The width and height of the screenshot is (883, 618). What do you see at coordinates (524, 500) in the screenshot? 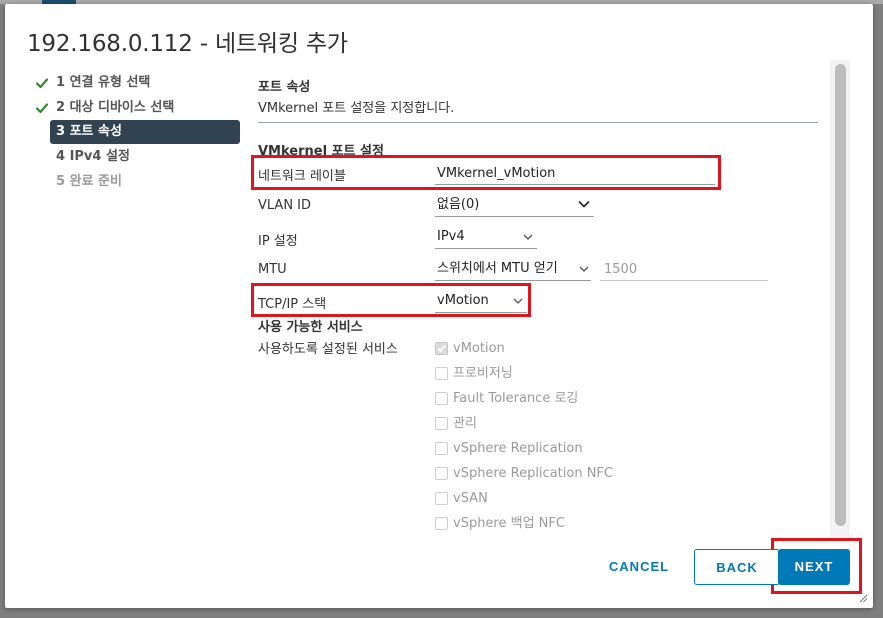
I see `service-vsan: vSAN` at bounding box center [524, 500].